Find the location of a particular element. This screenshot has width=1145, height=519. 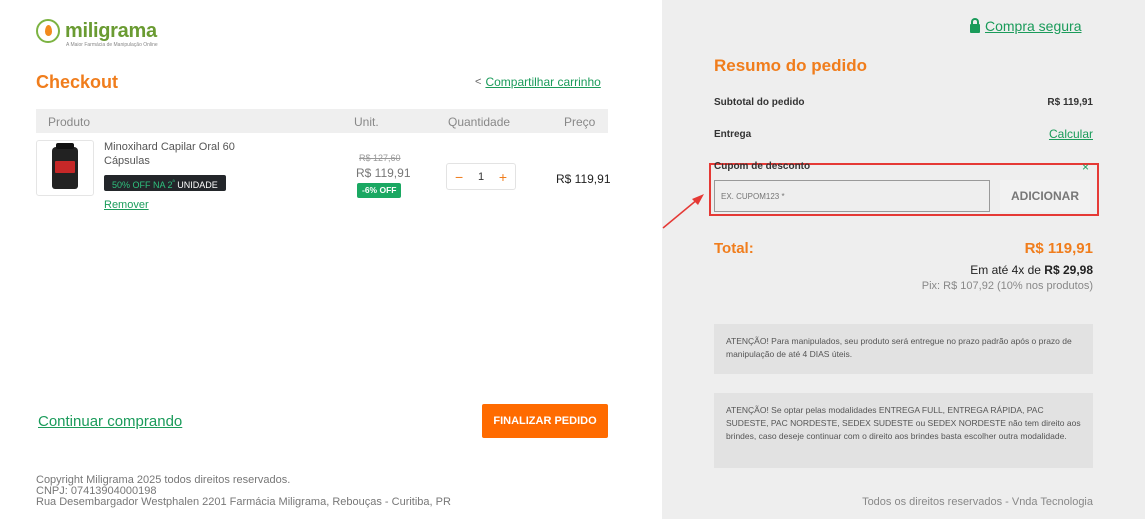

col-unit: Unit. is located at coordinates (366, 122).